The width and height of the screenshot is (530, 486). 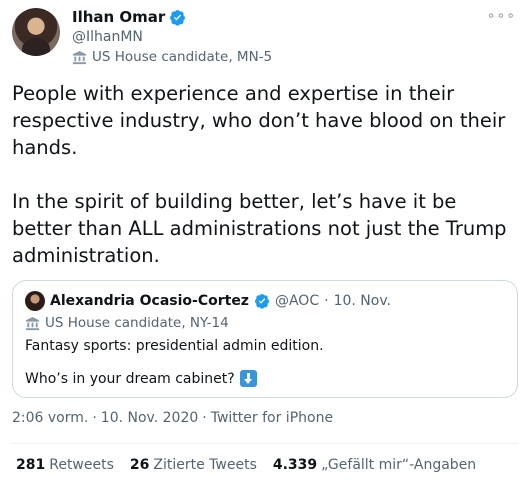 I want to click on stat-label: Zitierte Tweets, so click(x=205, y=465).